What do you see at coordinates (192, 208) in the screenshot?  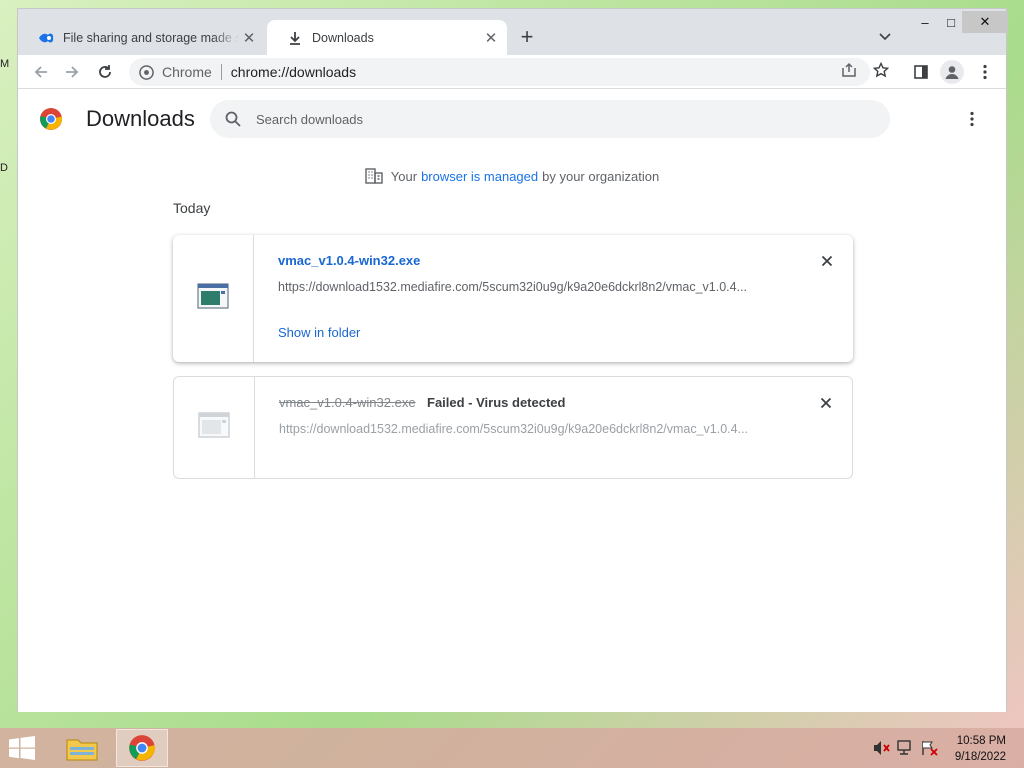 I see `date-header: Today` at bounding box center [192, 208].